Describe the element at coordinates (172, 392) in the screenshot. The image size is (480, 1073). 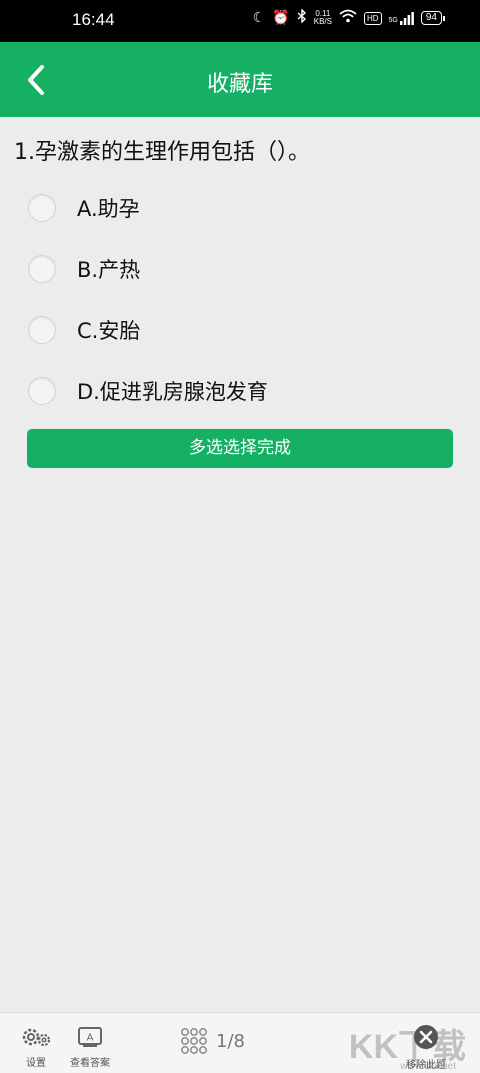
I see `option-d-label: D.促进乳房腺泡发育` at that location.